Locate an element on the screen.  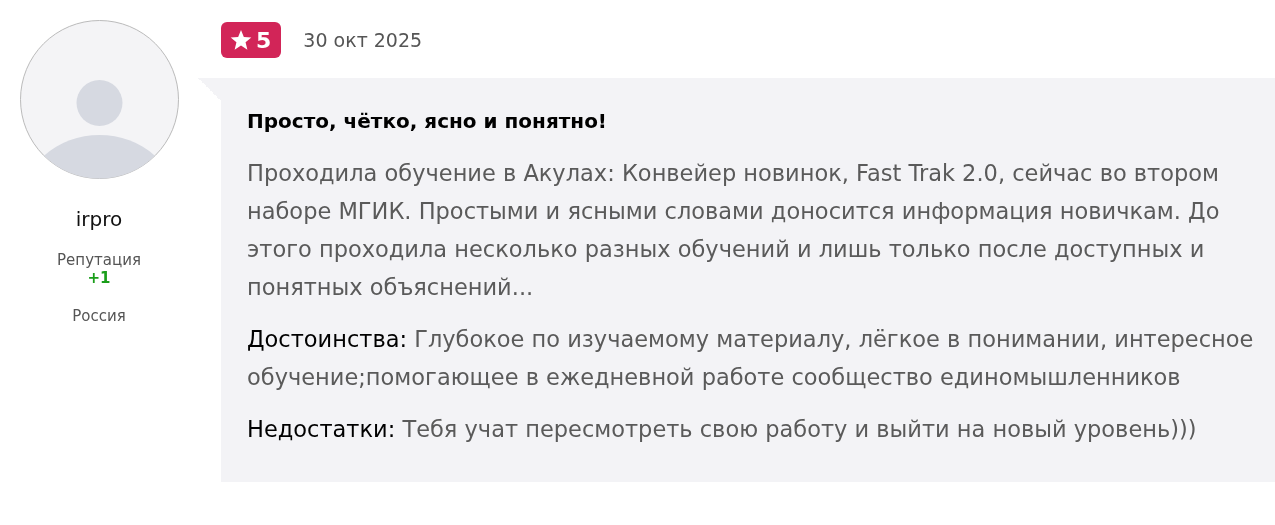
rating-badge: 5 is located at coordinates (251, 40).